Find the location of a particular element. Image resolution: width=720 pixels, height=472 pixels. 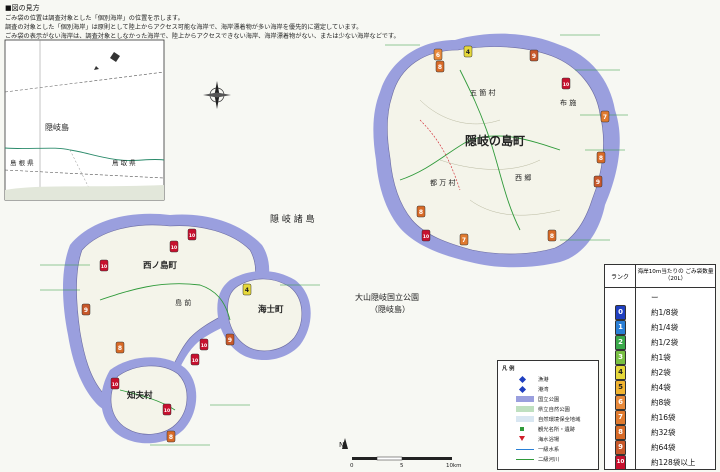

national-park-swatch is located at coordinates (525, 399).